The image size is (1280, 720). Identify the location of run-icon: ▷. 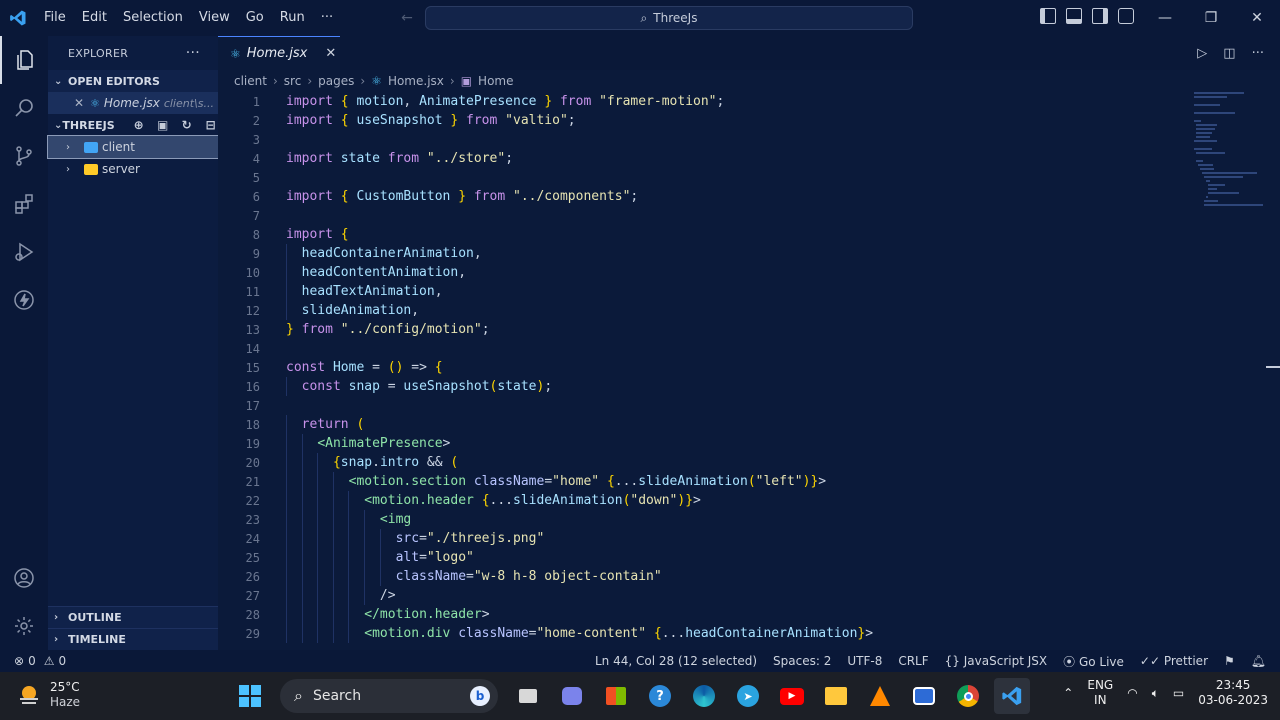
(1202, 53).